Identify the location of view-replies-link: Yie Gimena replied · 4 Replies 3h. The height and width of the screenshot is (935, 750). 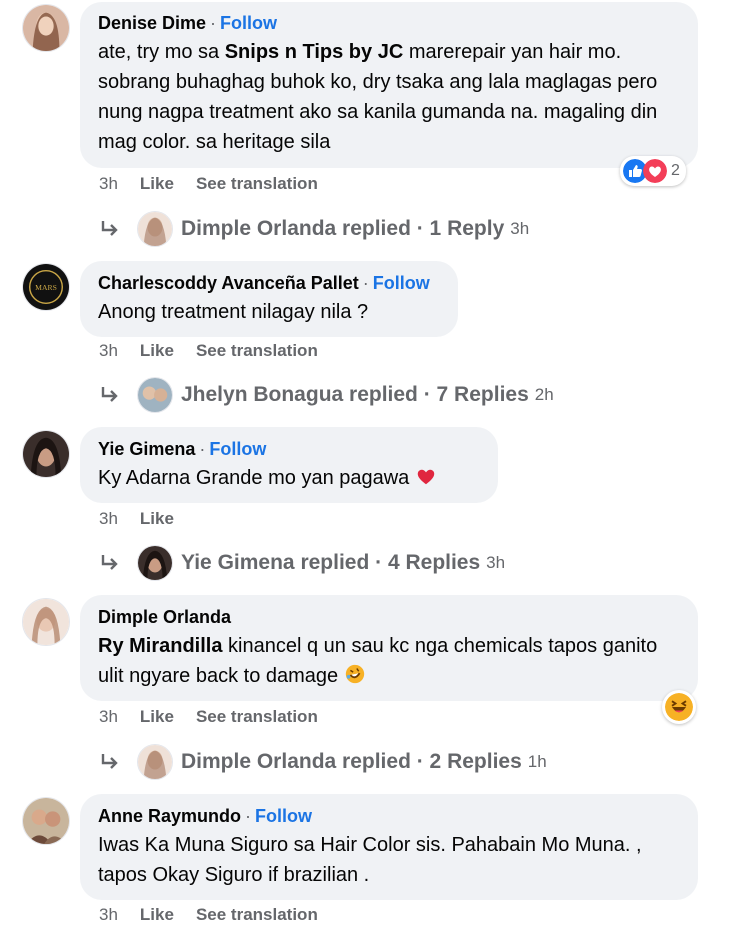
(302, 563).